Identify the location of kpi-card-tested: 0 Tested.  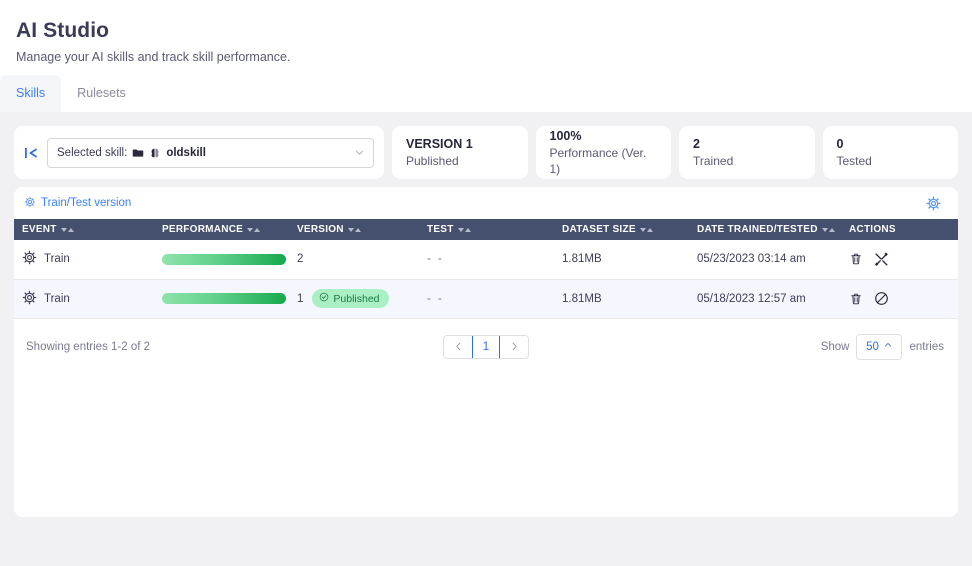
(890, 152).